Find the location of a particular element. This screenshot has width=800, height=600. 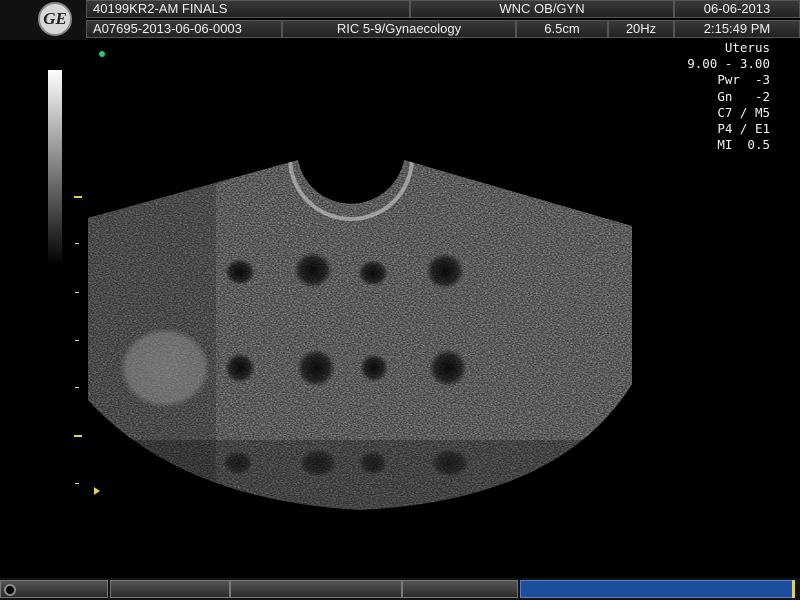

record-icon is located at coordinates (10, 590).